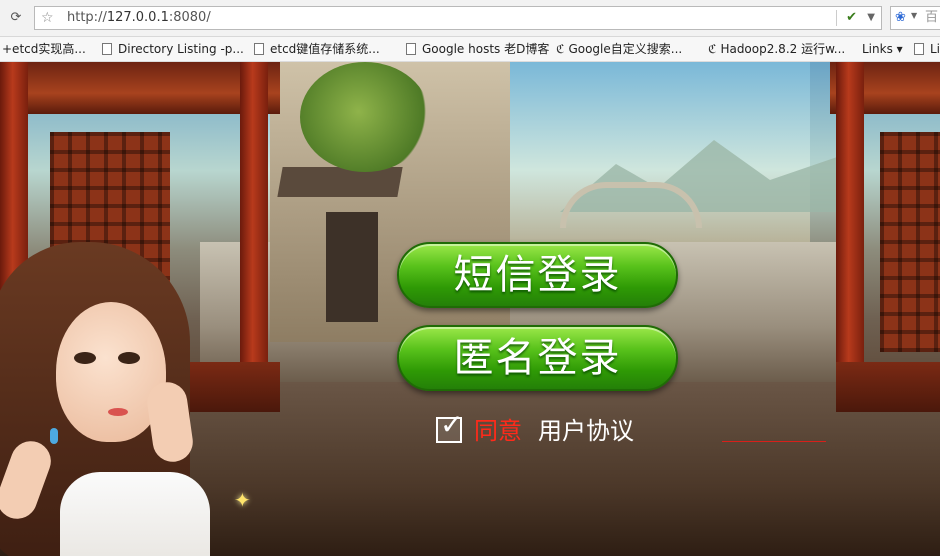 This screenshot has width=940, height=556. I want to click on right-pillar, so click(850, 232).